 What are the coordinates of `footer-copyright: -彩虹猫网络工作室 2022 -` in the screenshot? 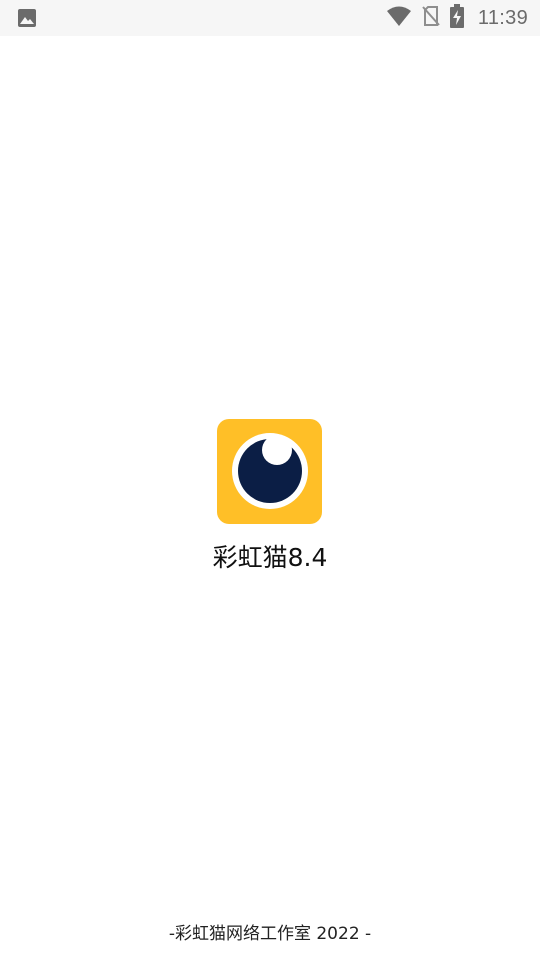 It's located at (270, 934).